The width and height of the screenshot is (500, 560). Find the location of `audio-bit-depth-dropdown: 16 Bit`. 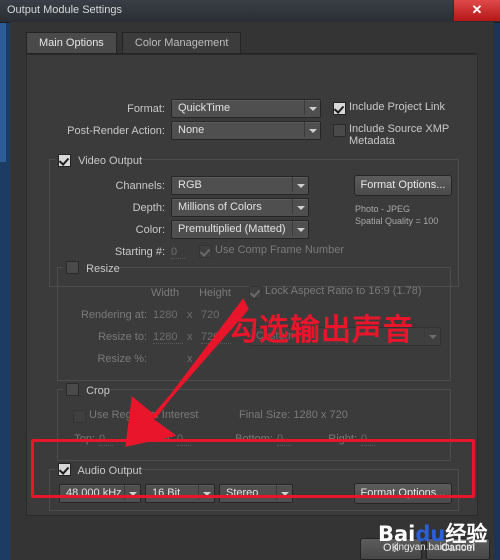

audio-bit-depth-dropdown: 16 Bit is located at coordinates (180, 493).